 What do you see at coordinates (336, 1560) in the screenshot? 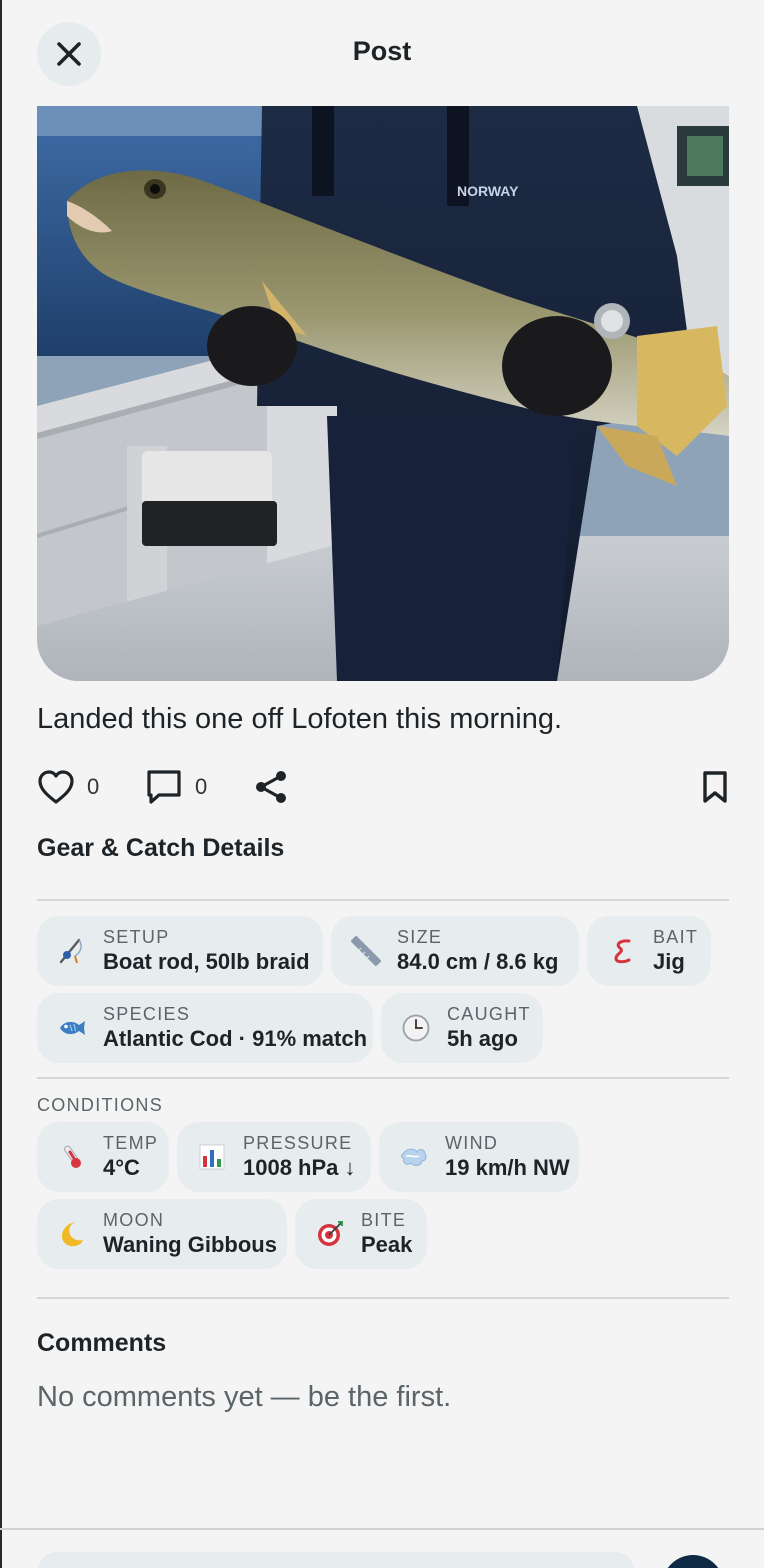
I see `comment-input` at bounding box center [336, 1560].